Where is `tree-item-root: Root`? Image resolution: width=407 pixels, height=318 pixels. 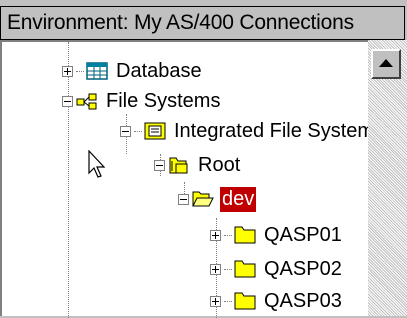 tree-item-root: Root is located at coordinates (198, 165).